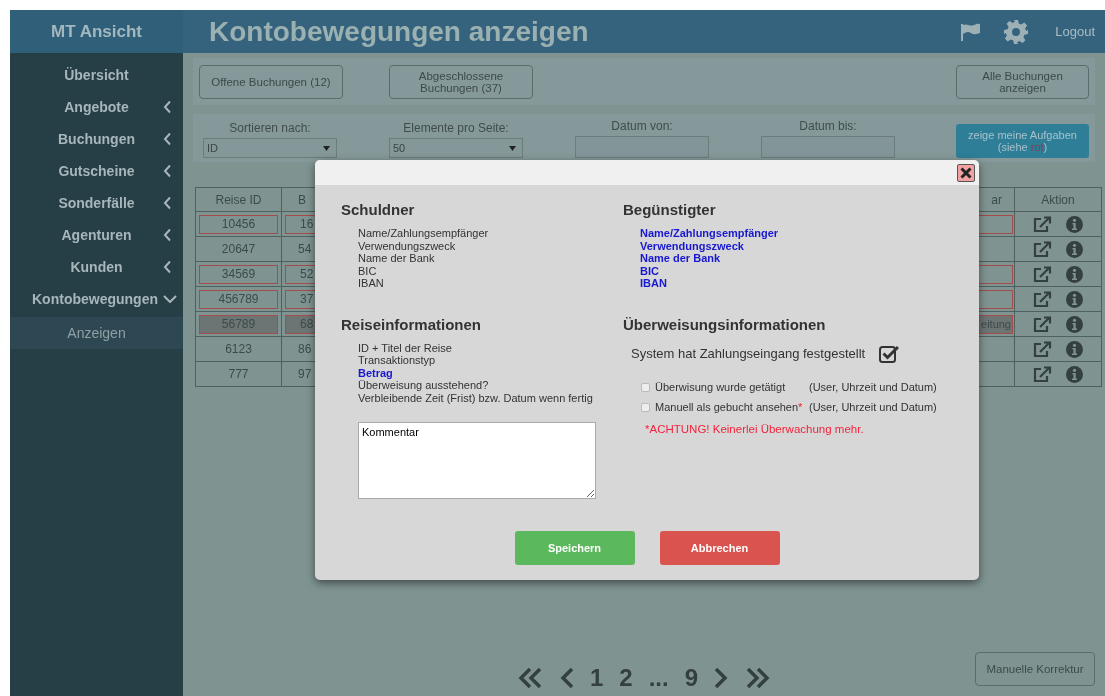  Describe the element at coordinates (476, 397) in the screenshot. I see `info-line: Verbleibende Zeit (Frist) bzw. Datum wenn fertig` at that location.